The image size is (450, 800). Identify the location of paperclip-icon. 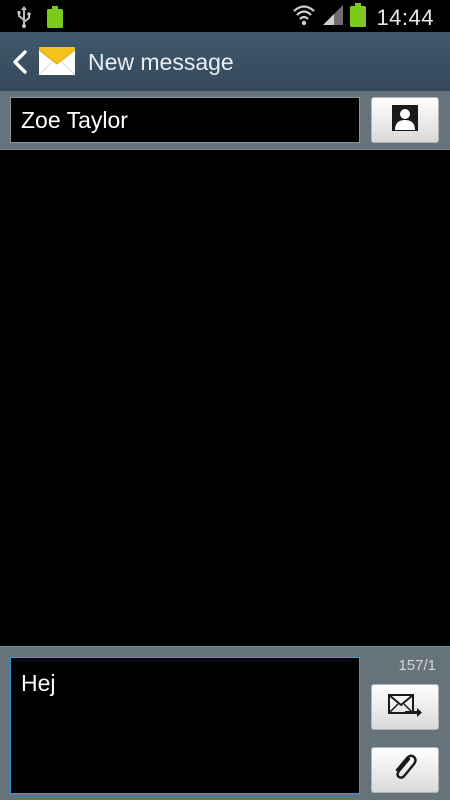
(405, 770).